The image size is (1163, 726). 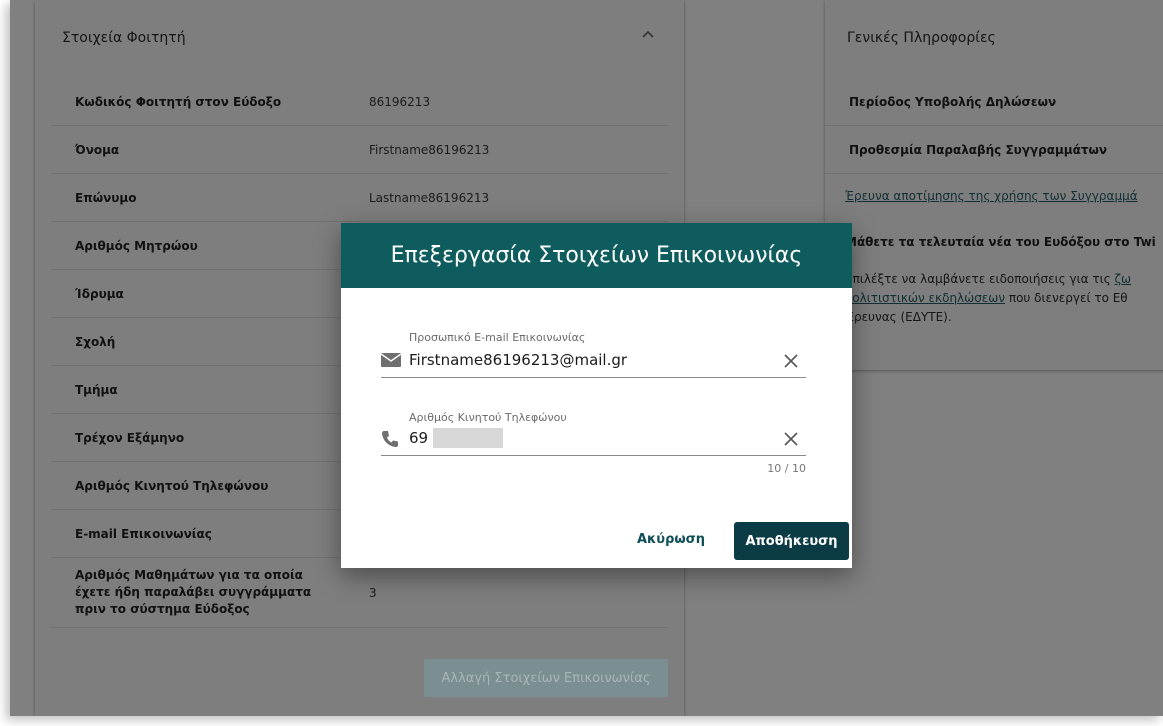 I want to click on info-row: Περίοδος Υποβολής Δηλώσεων, so click(x=994, y=102).